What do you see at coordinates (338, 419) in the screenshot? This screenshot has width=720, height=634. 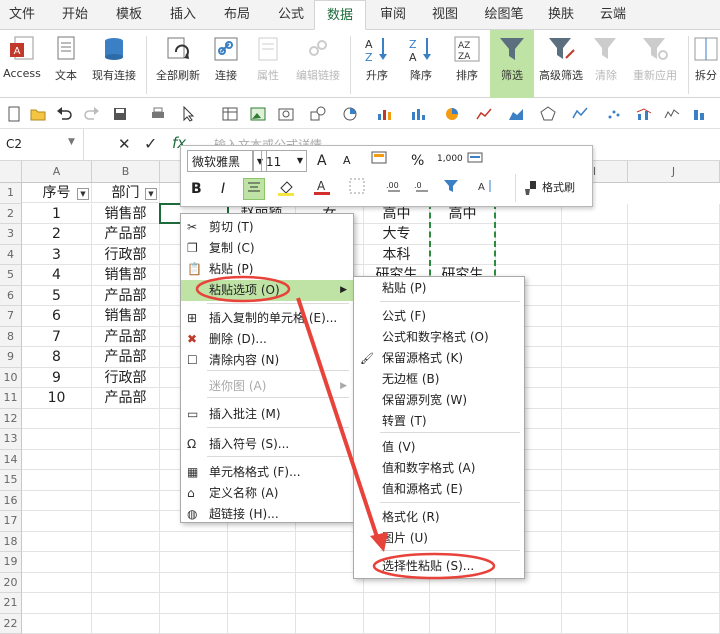 I see `annotation-arrow` at bounding box center [338, 419].